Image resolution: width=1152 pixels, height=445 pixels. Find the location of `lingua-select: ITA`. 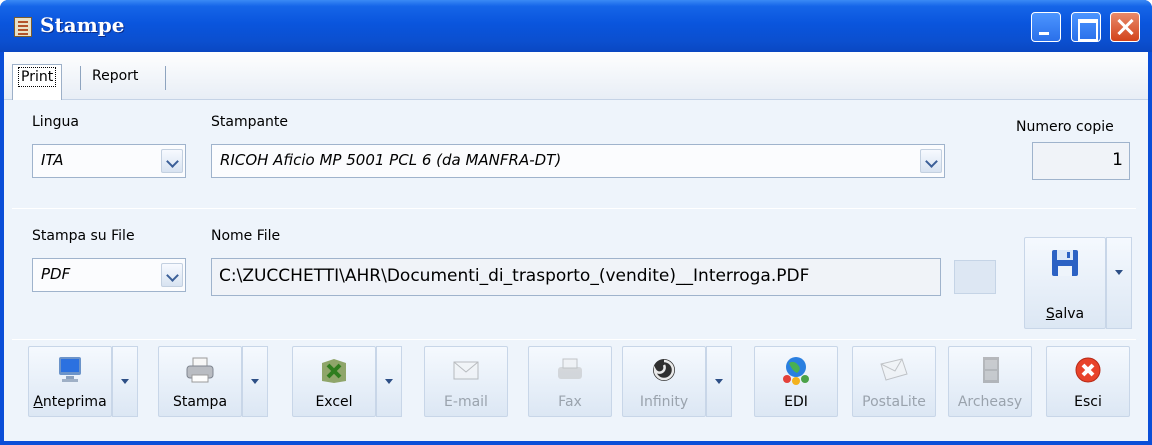

lingua-select: ITA is located at coordinates (109, 161).